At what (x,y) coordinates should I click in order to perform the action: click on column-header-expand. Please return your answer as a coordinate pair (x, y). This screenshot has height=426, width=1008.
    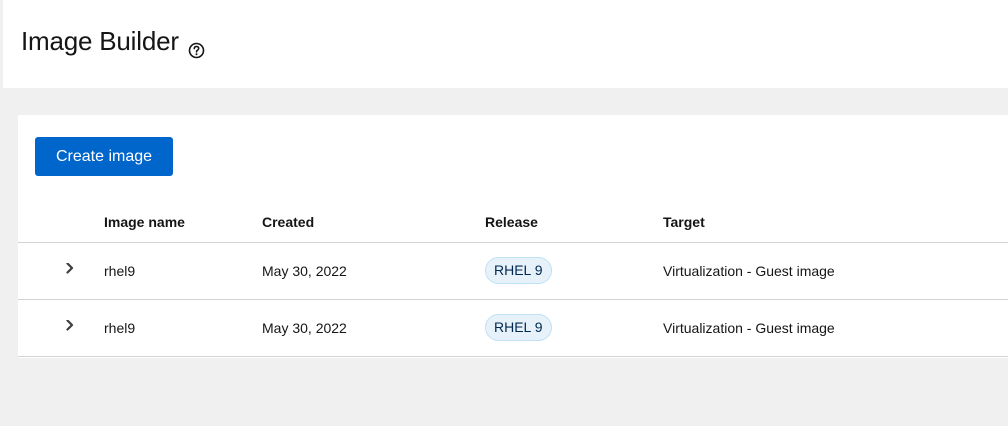
    Looking at the image, I should click on (61, 223).